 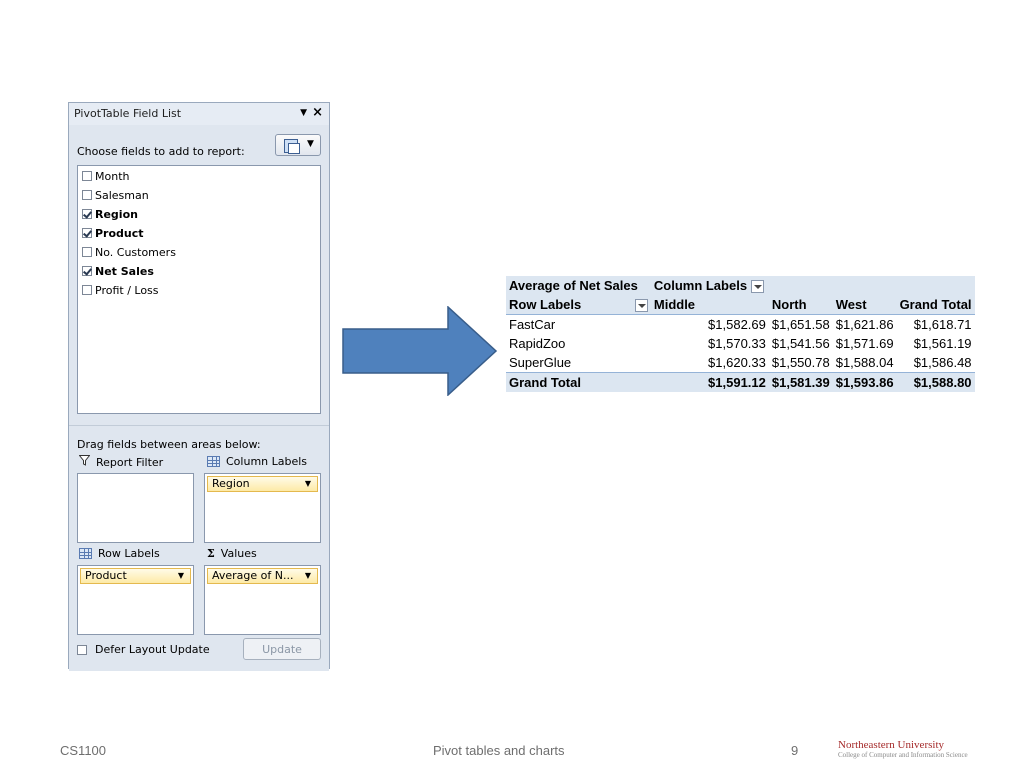 I want to click on field-region: Region, so click(x=110, y=214).